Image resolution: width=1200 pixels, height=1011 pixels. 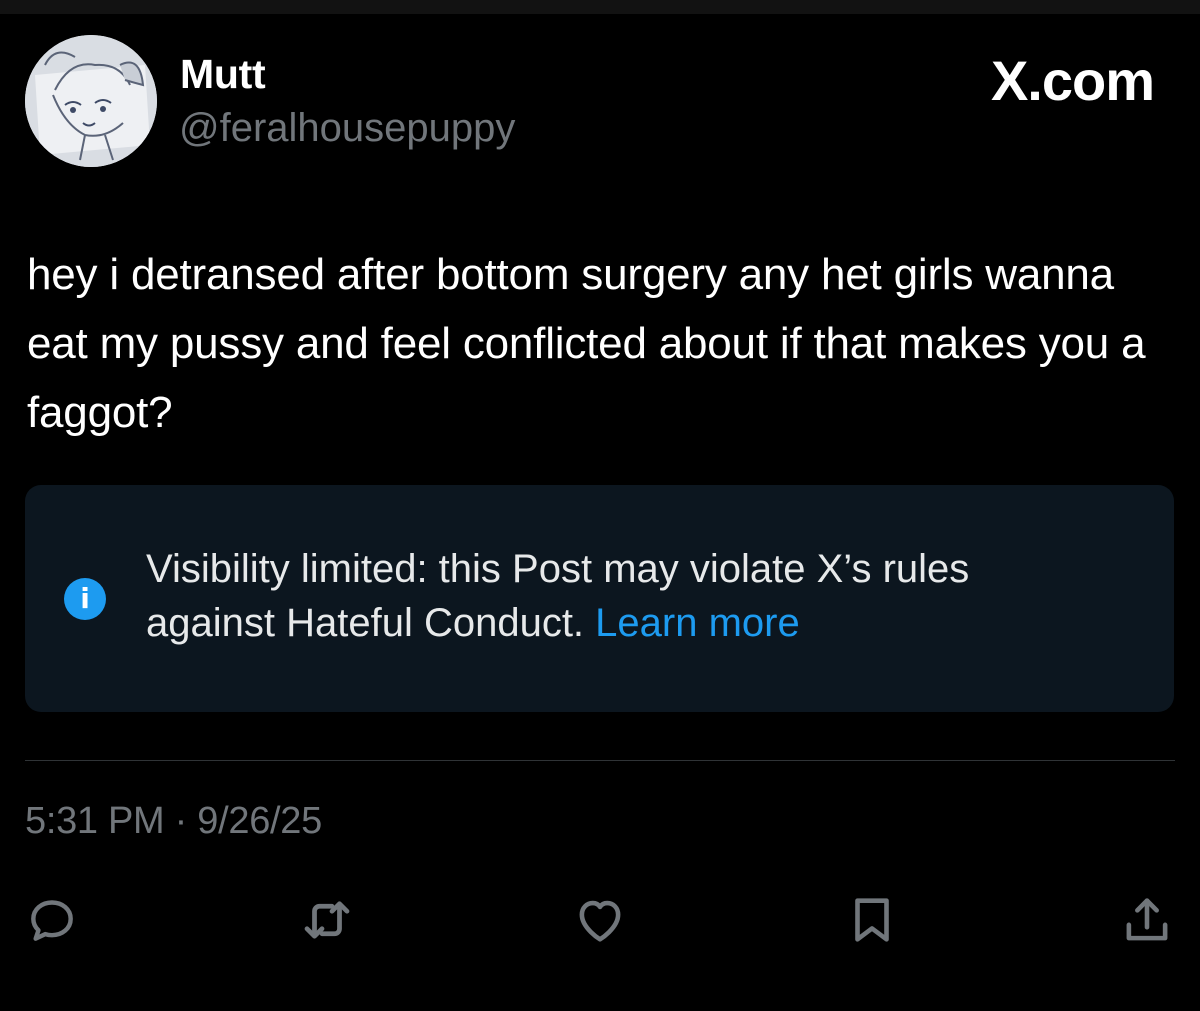 What do you see at coordinates (223, 74) in the screenshot?
I see `display-name: Mutt` at bounding box center [223, 74].